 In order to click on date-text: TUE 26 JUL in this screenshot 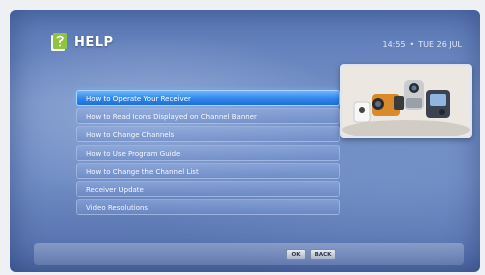, I will do `click(440, 44)`.